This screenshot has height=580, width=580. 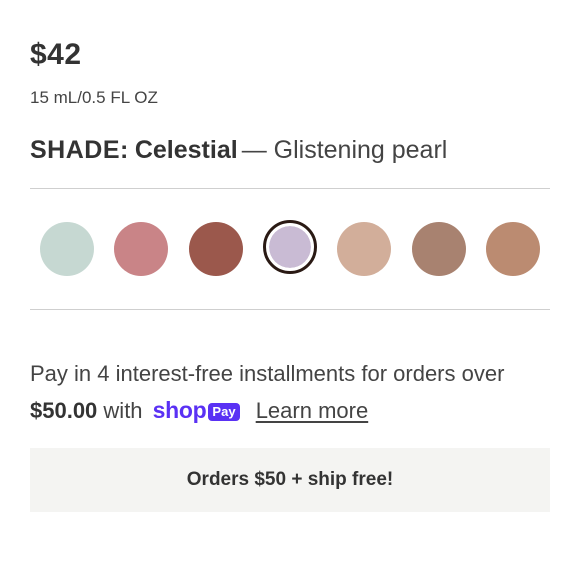 What do you see at coordinates (94, 97) in the screenshot?
I see `product-size: 15 mL/0.5 FL OZ` at bounding box center [94, 97].